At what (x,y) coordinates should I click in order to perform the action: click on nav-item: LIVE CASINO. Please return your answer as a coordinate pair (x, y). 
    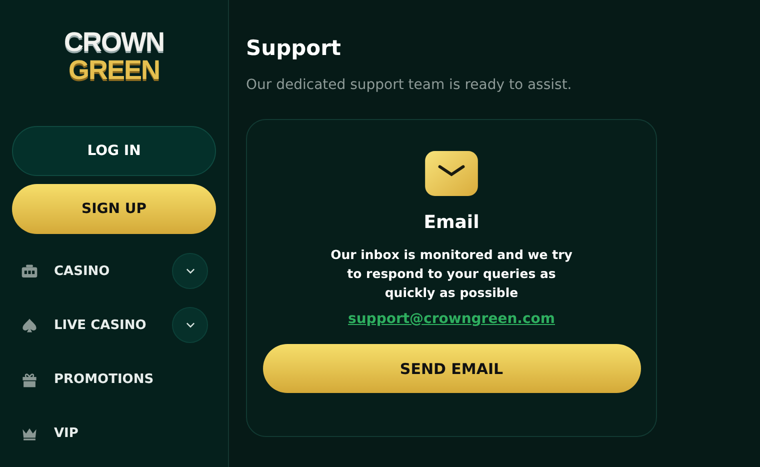
    Looking at the image, I should click on (113, 325).